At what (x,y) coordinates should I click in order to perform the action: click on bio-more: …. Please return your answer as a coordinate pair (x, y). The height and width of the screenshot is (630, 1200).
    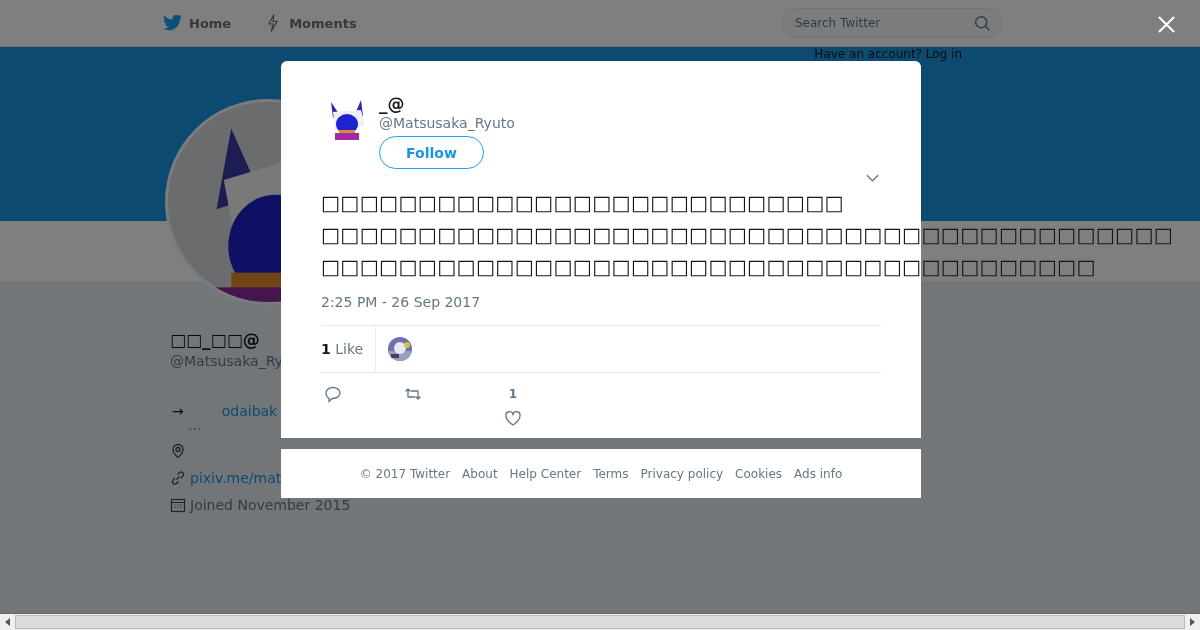
    Looking at the image, I should click on (194, 425).